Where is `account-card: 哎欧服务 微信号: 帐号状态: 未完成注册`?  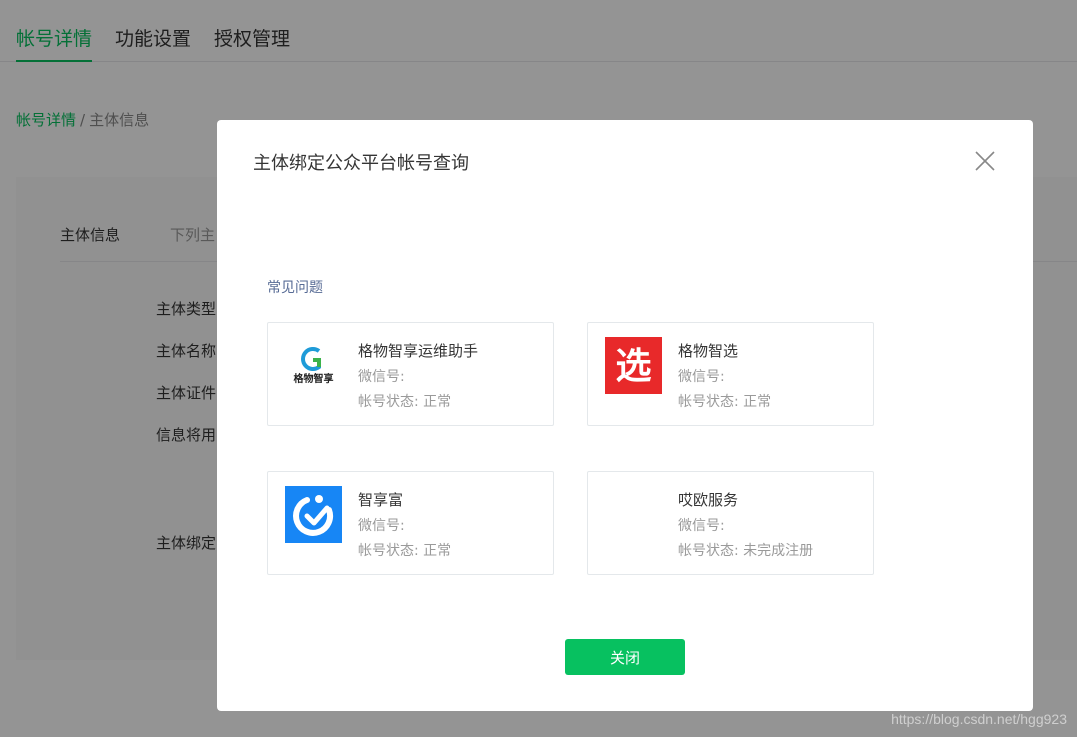
account-card: 哎欧服务 微信号: 帐号状态: 未完成注册 is located at coordinates (730, 523).